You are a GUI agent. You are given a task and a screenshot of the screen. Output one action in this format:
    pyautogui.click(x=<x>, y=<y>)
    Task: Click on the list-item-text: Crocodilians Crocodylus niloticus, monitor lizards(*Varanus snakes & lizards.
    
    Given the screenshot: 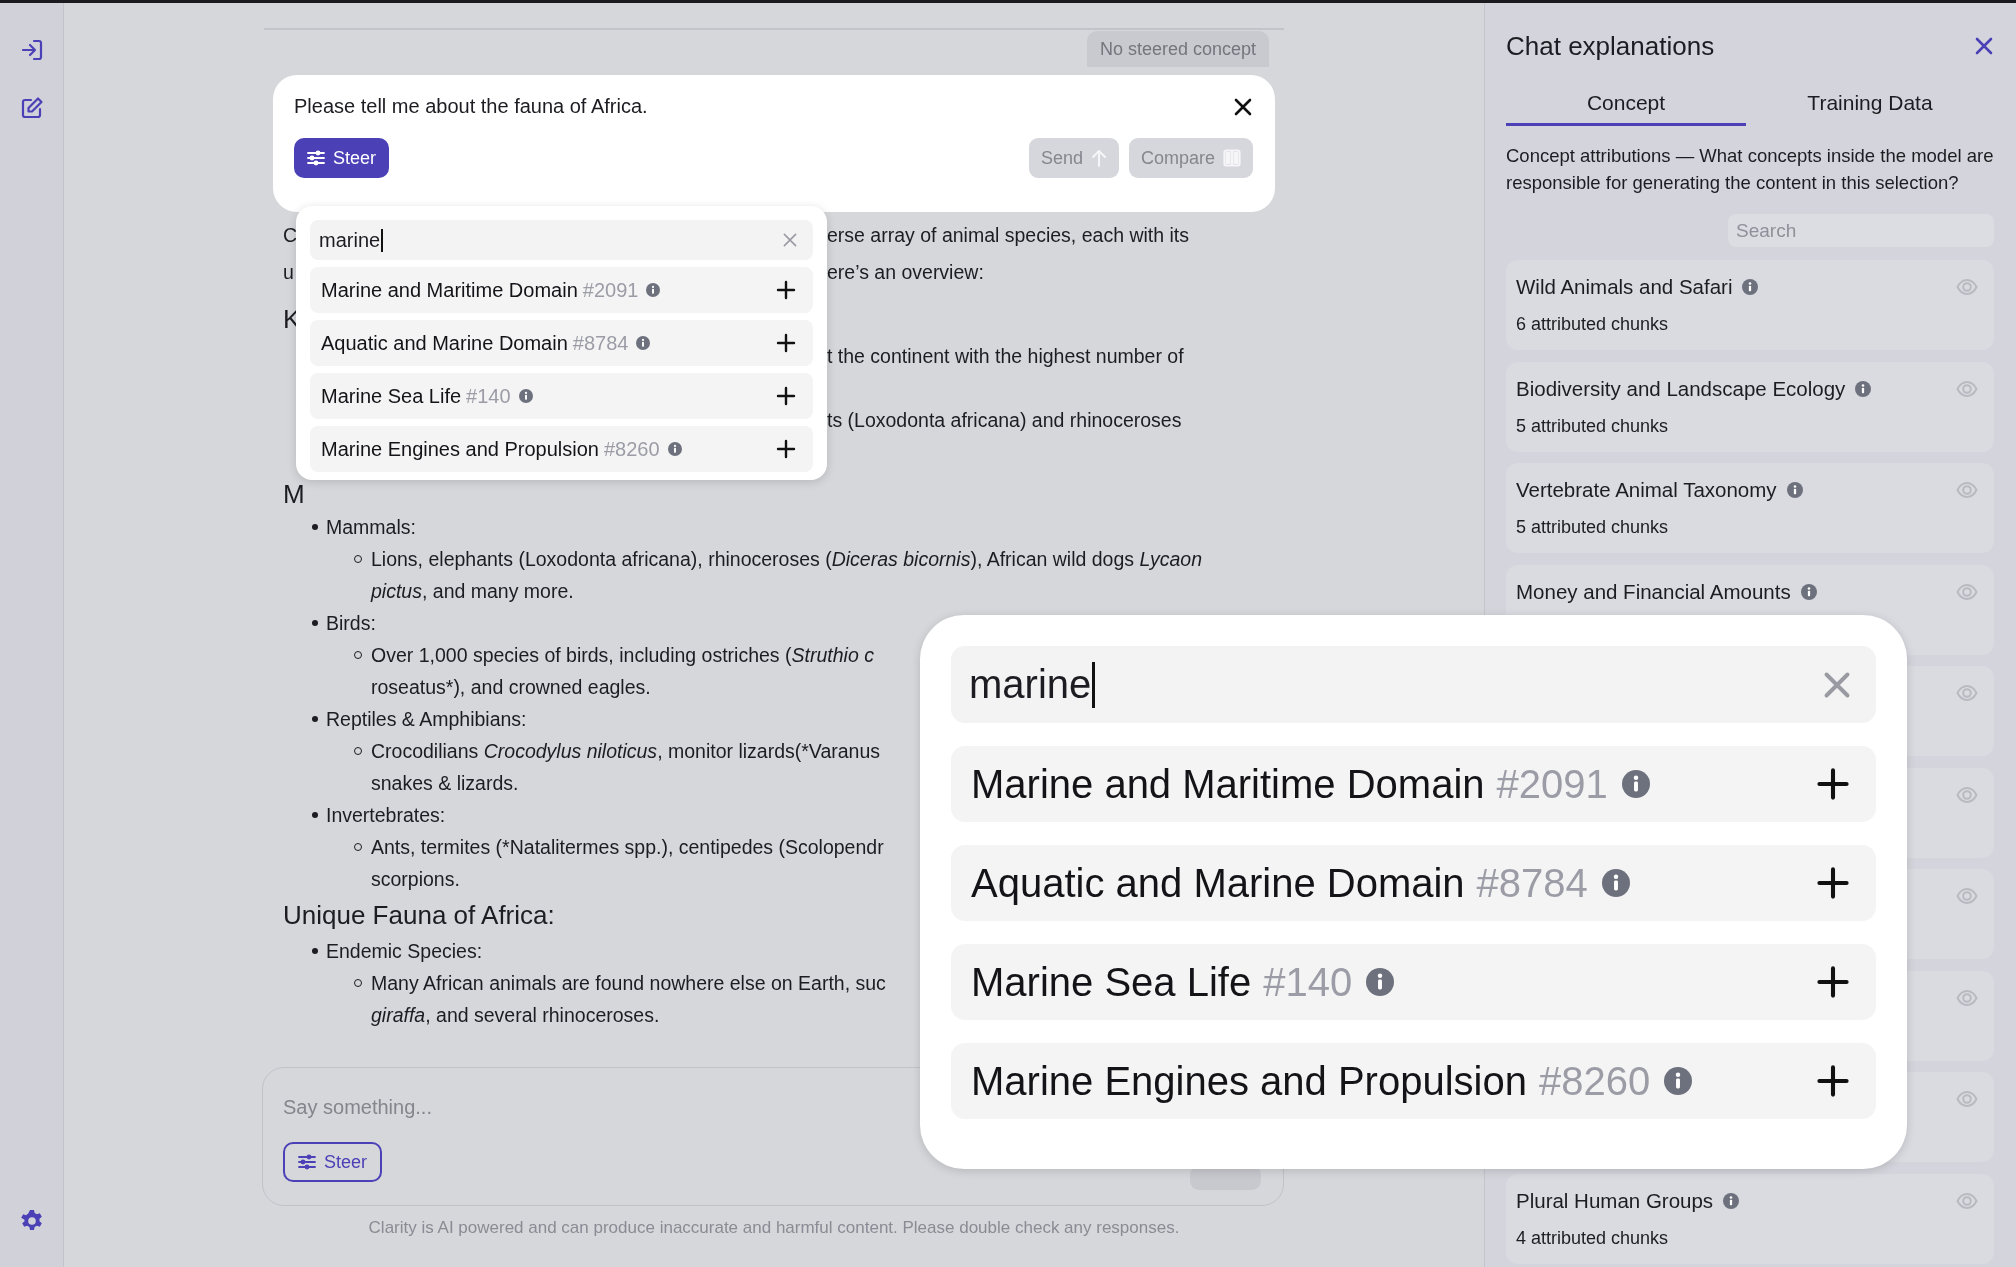 What is the action you would take?
    pyautogui.click(x=625, y=767)
    